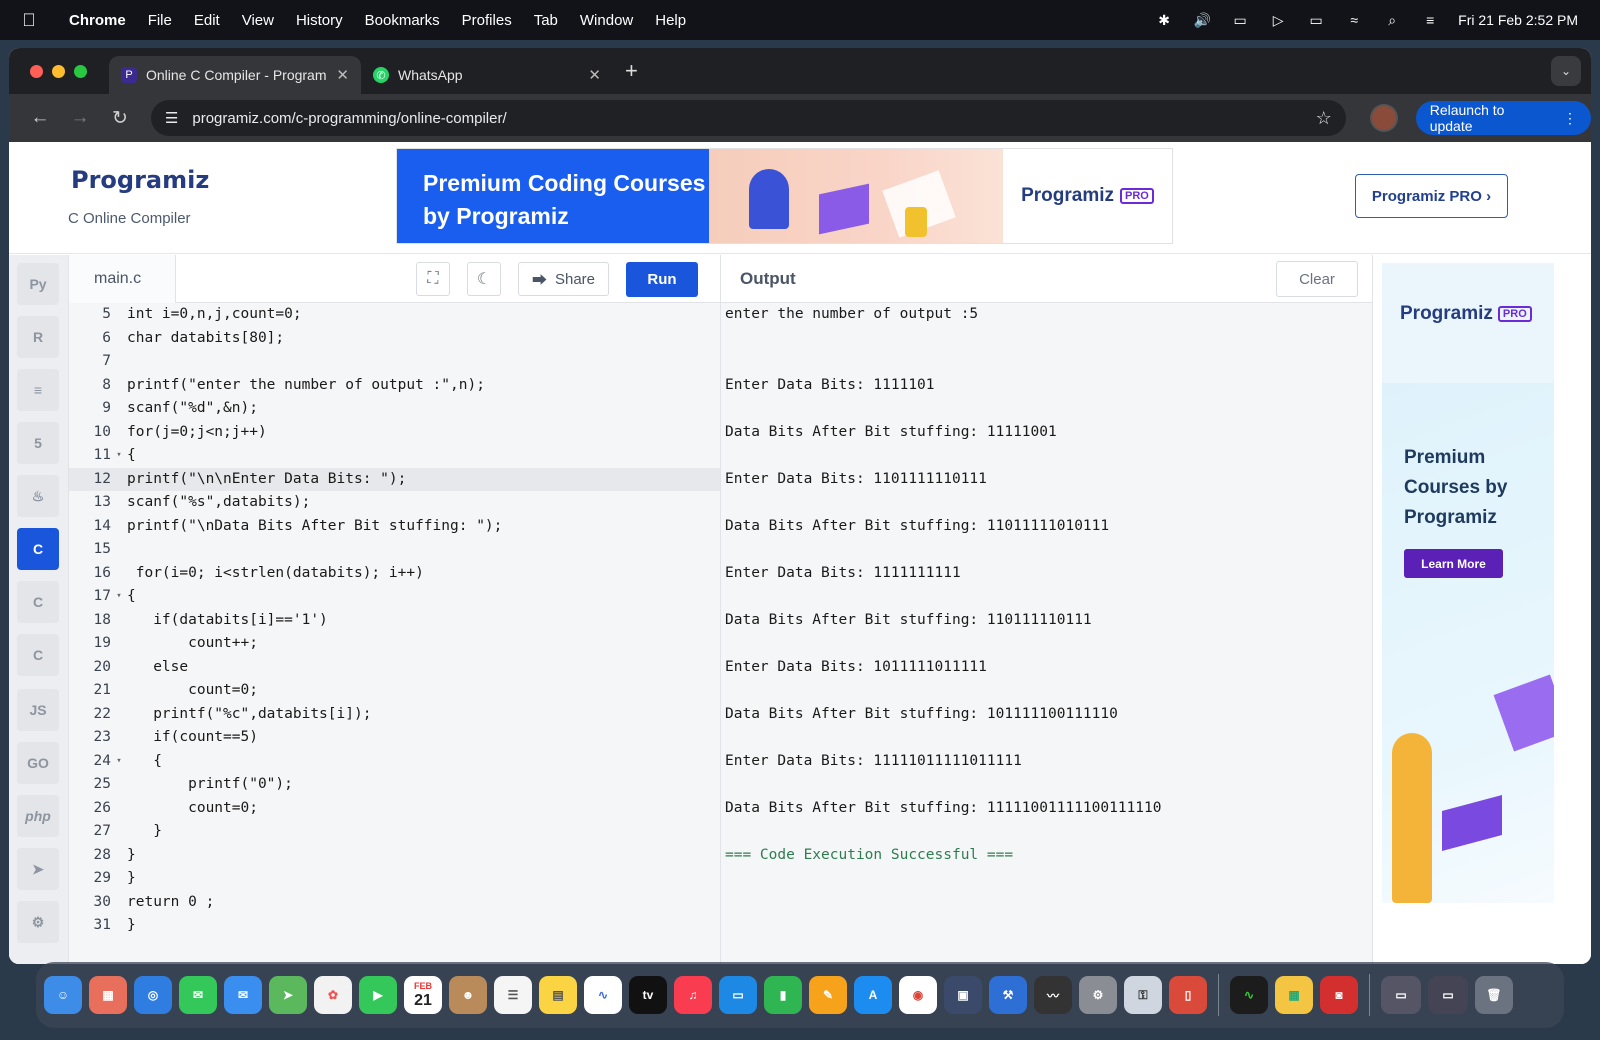  Describe the element at coordinates (394, 644) in the screenshot. I see `code-line: 19 count++;` at that location.